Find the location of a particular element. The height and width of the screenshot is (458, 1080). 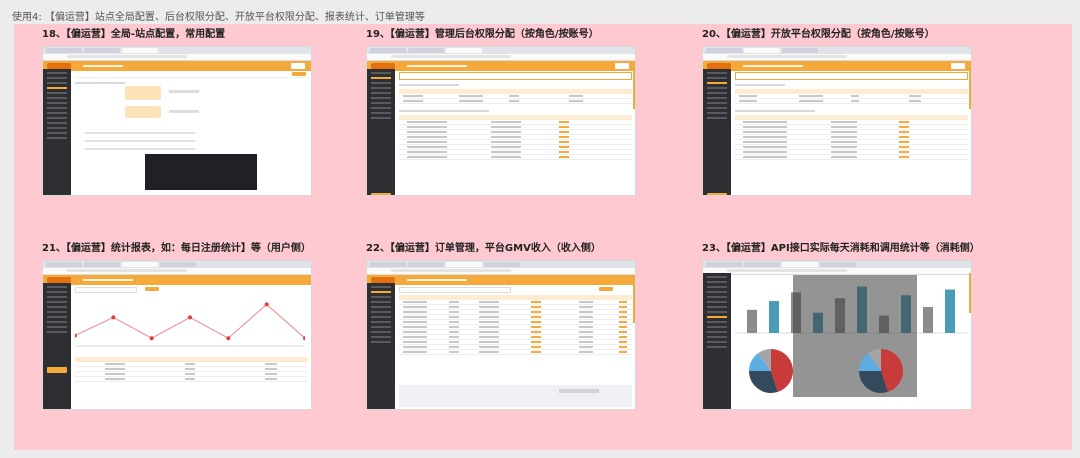

screenshot-stats-report is located at coordinates (177, 335).